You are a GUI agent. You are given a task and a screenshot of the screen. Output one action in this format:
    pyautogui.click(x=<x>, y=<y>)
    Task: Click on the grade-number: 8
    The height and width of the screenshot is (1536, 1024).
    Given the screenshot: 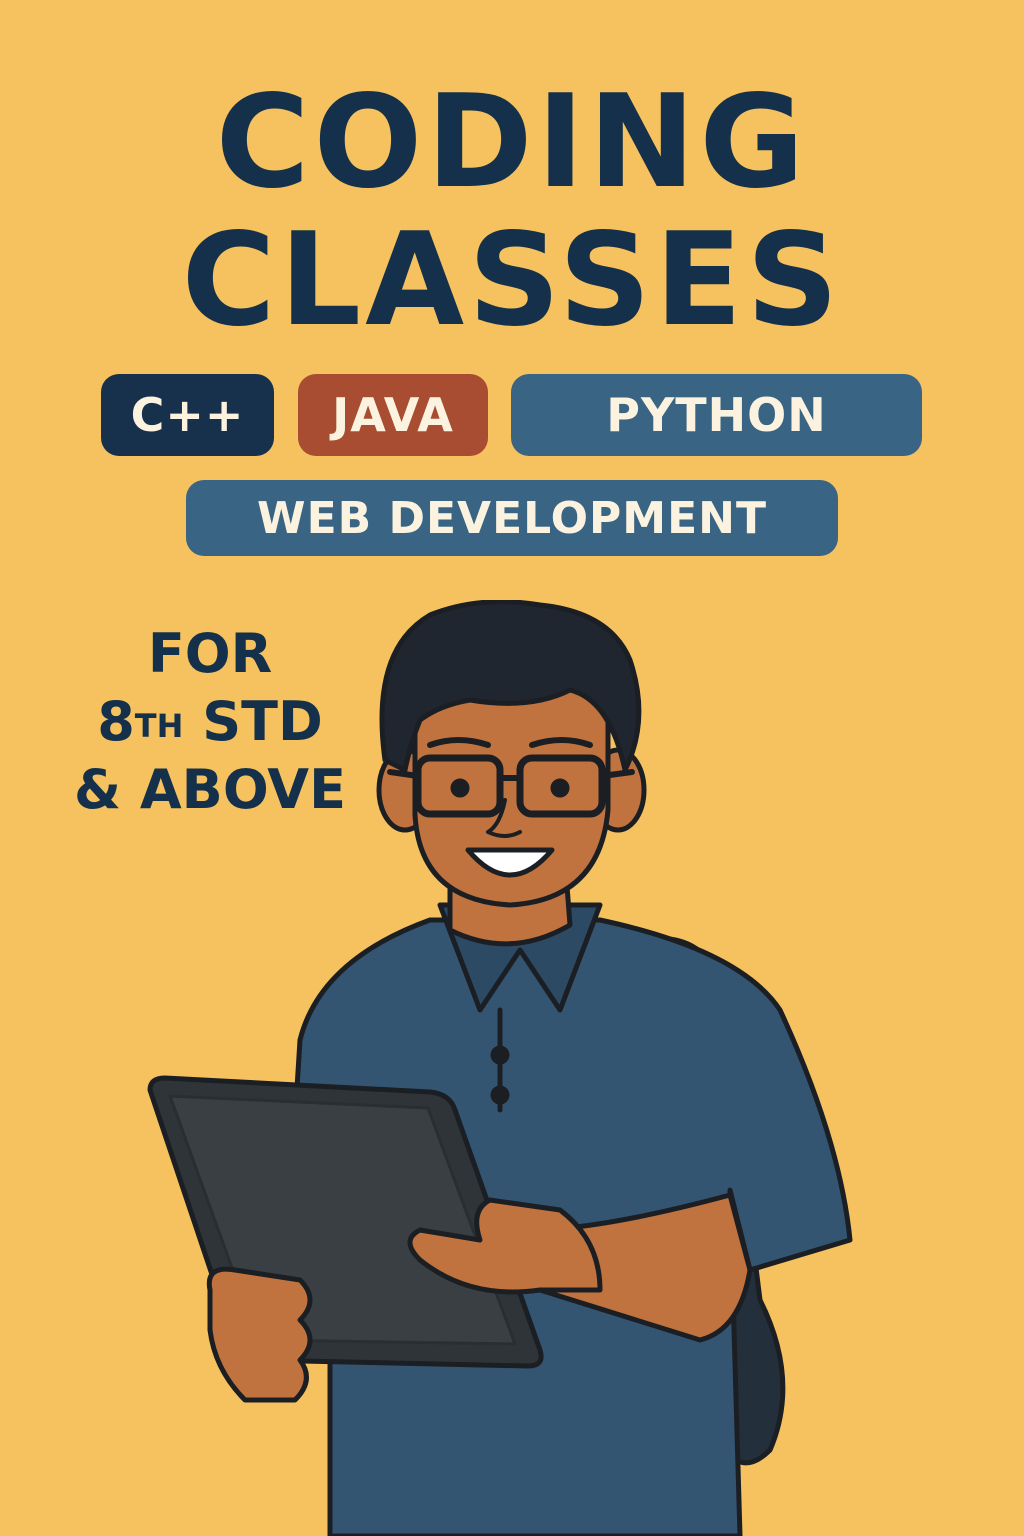 What is the action you would take?
    pyautogui.click(x=116, y=721)
    